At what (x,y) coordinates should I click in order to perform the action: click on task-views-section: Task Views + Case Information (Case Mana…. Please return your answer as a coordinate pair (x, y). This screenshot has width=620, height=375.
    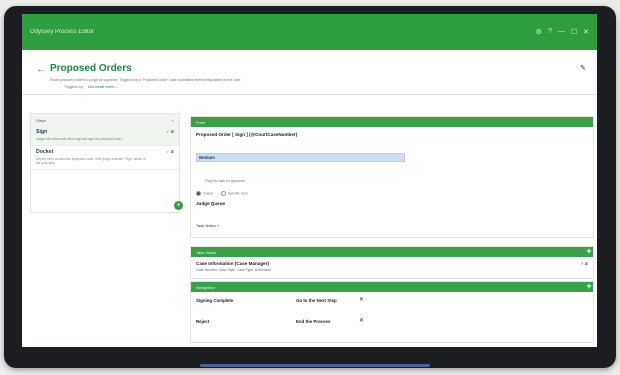
    Looking at the image, I should click on (392, 262).